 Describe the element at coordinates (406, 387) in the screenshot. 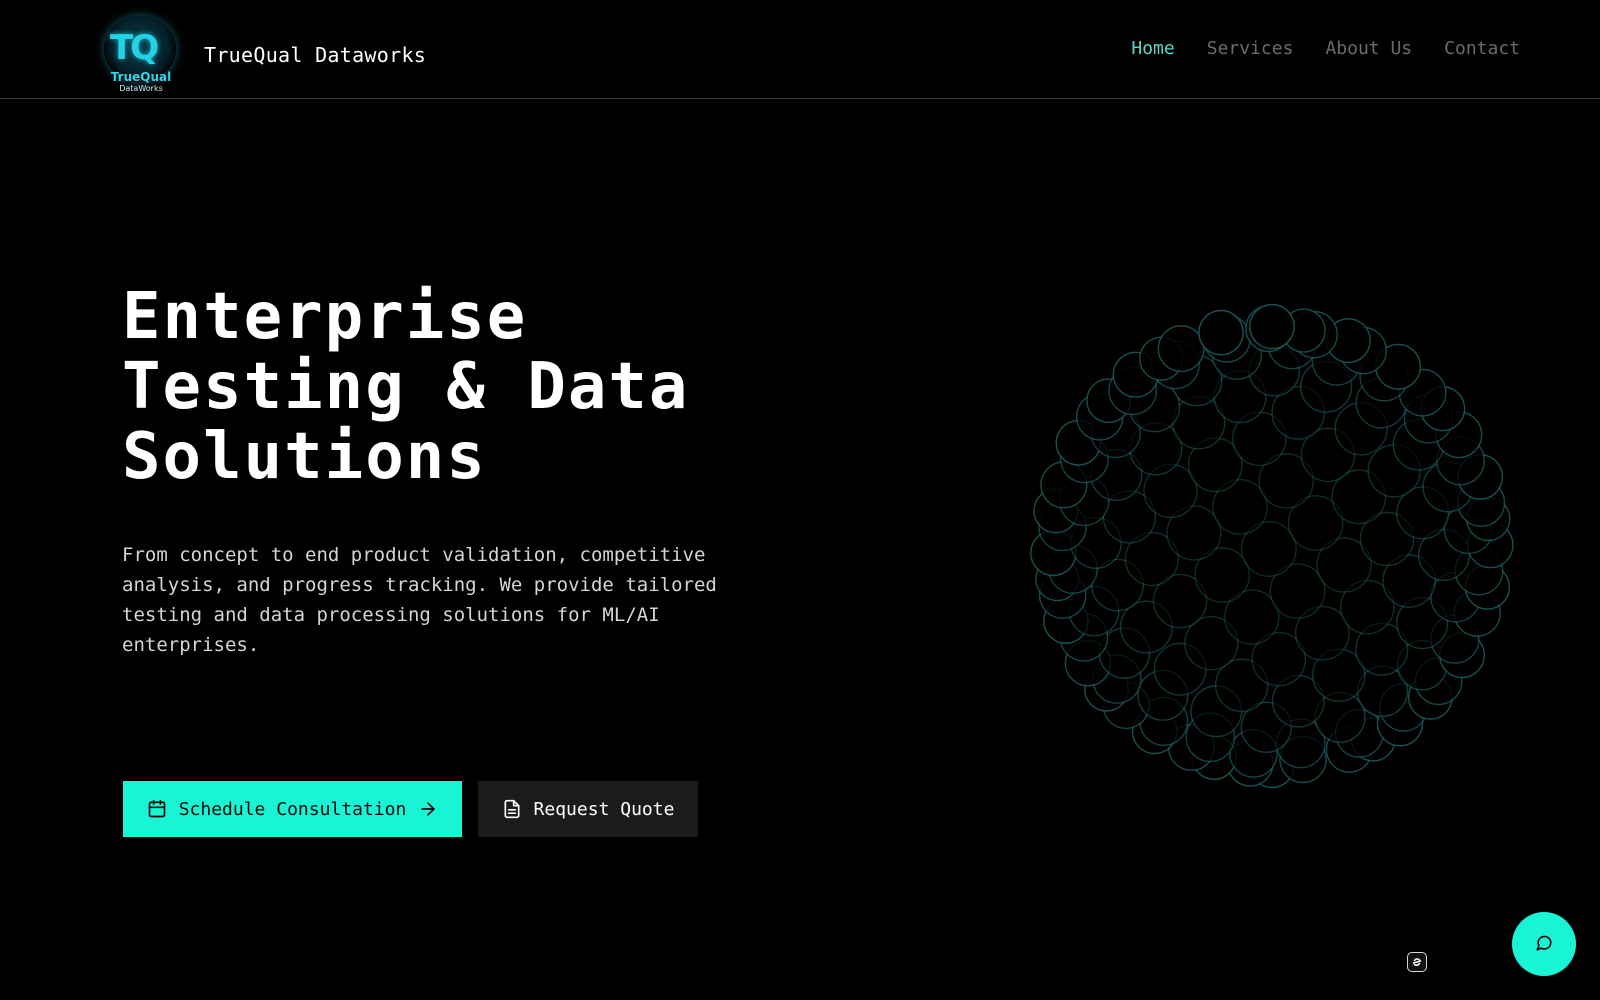

I see `hero-title-line-2: Testing & Data` at that location.